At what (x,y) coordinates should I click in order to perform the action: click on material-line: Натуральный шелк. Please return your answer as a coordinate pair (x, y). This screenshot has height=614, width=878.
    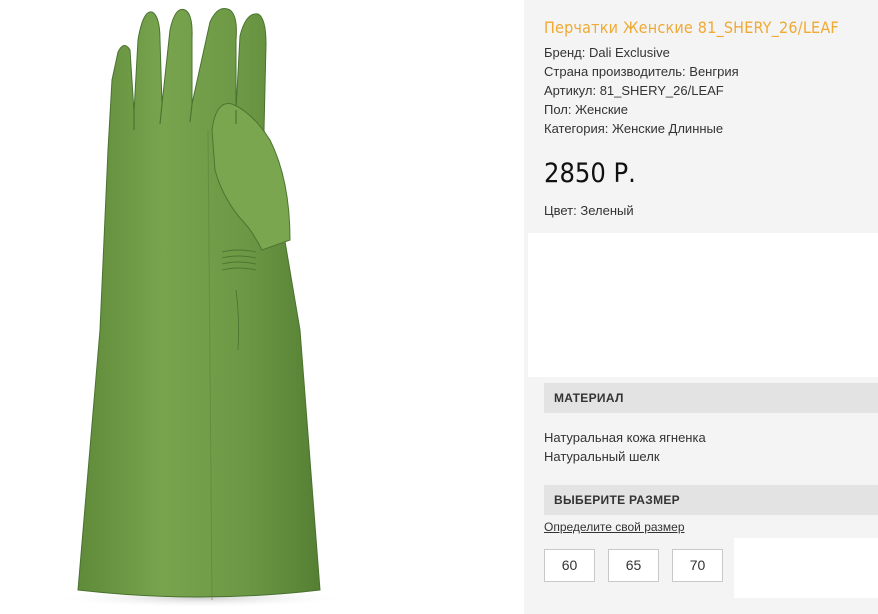
    Looking at the image, I should click on (602, 456).